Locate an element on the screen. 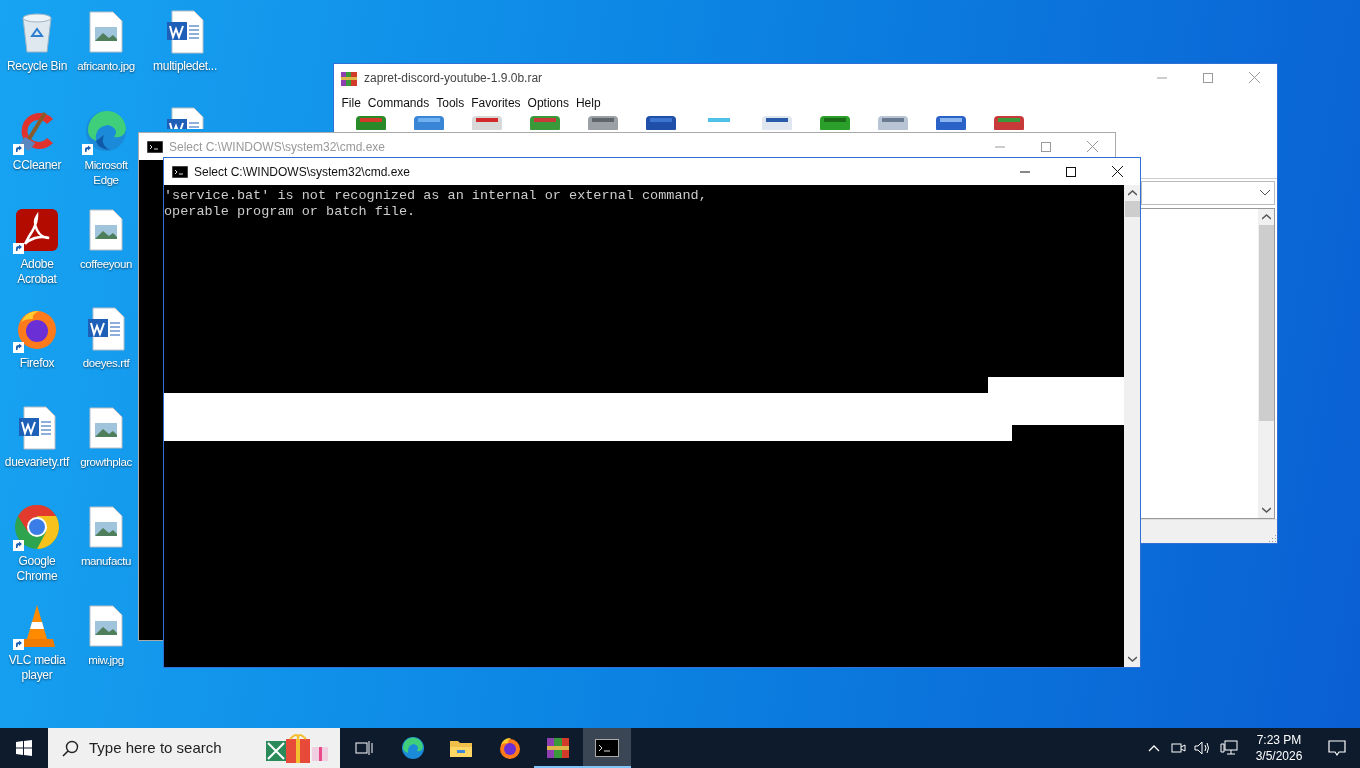 The image size is (1360, 768). search-field: Type here to search is located at coordinates (194, 748).